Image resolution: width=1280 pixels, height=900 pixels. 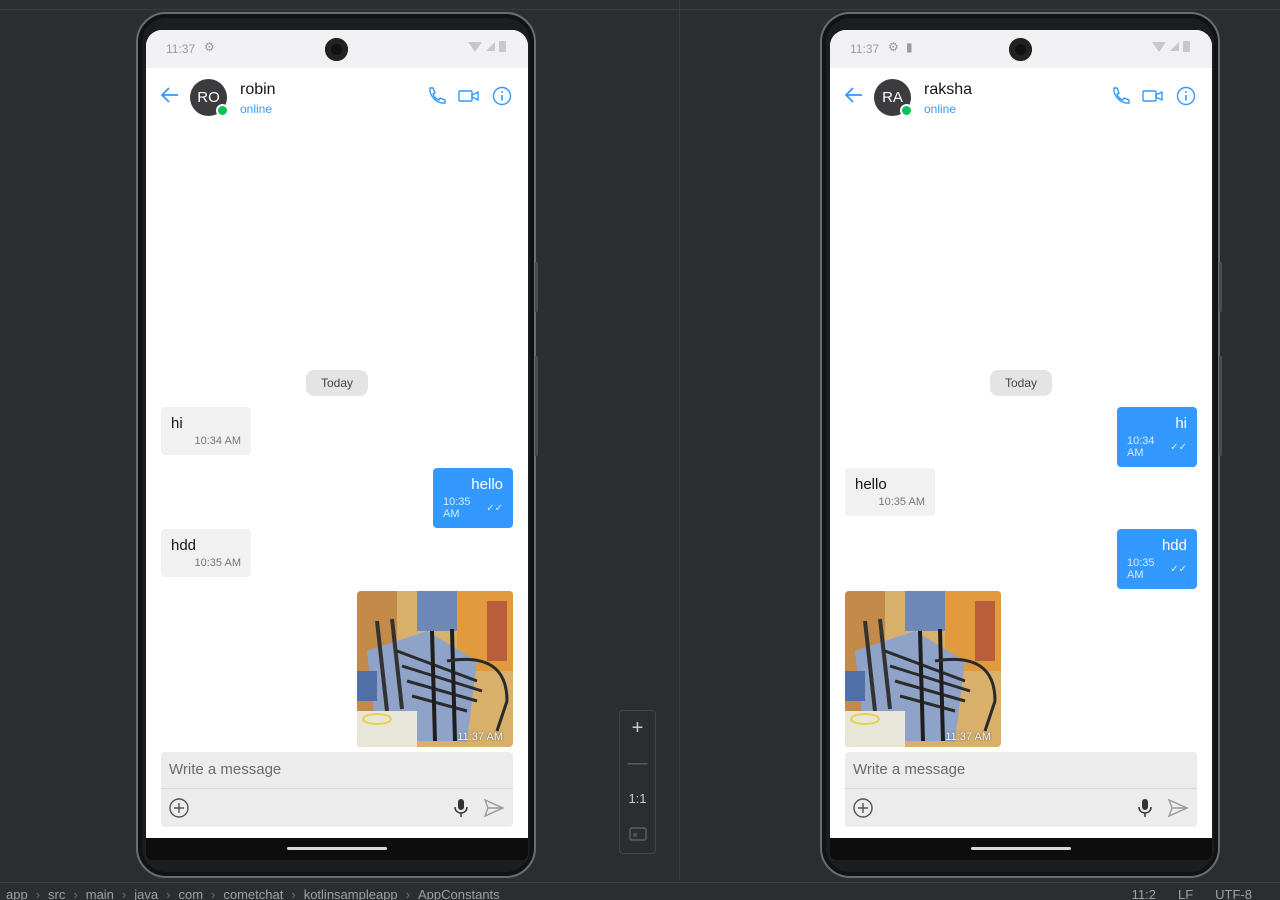 I want to click on message-bubble-incoming: hi 10:34 AM, so click(x=206, y=431).